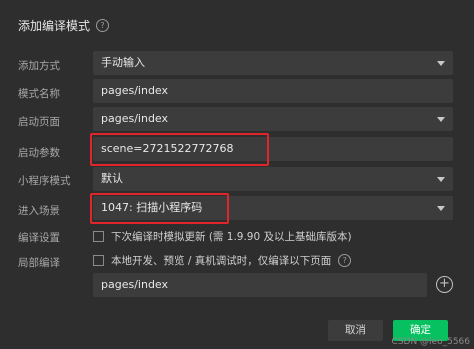  I want to click on mode-name-value: pages/index, so click(135, 90).